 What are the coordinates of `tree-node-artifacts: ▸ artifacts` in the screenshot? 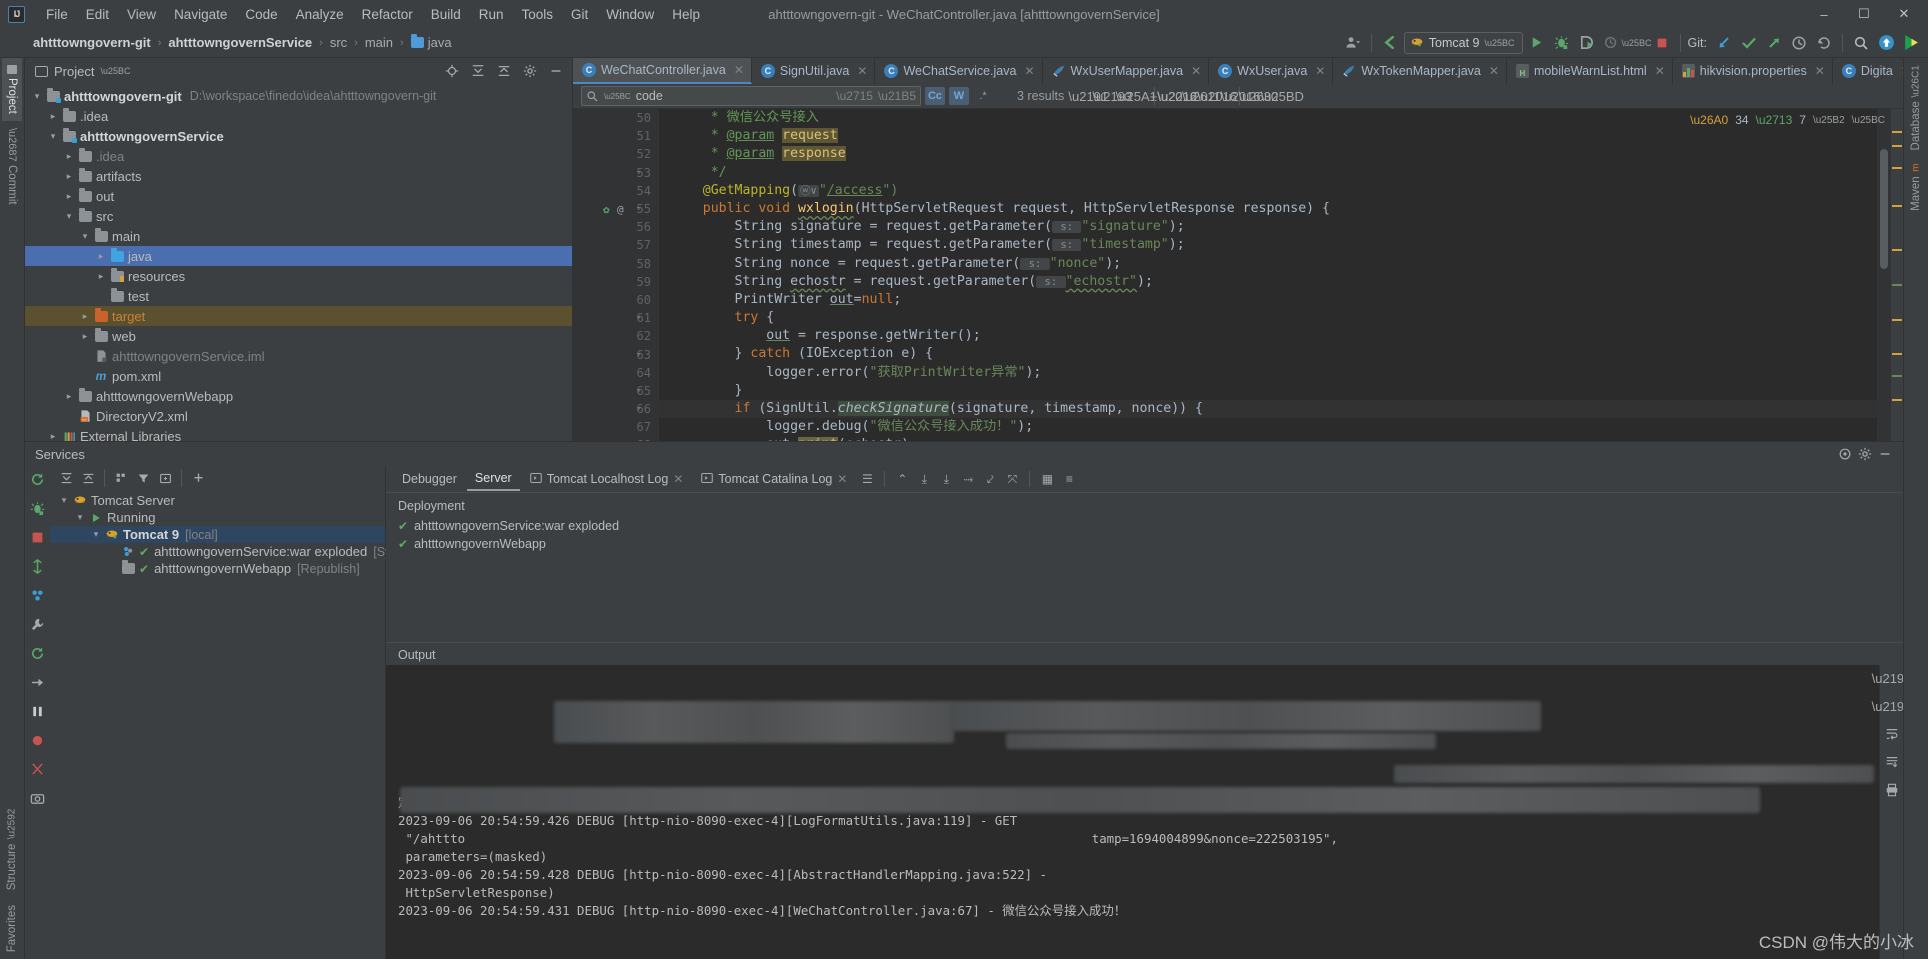 It's located at (298, 176).